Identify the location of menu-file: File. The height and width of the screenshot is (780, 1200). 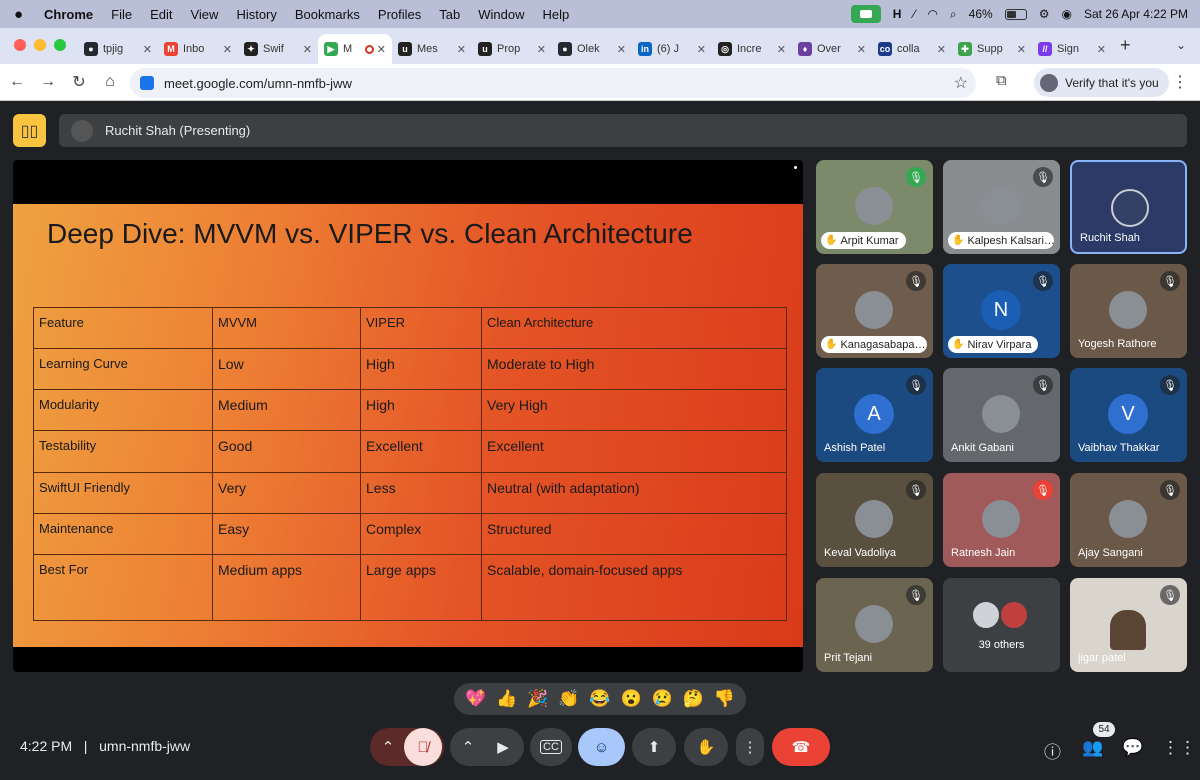
(121, 14).